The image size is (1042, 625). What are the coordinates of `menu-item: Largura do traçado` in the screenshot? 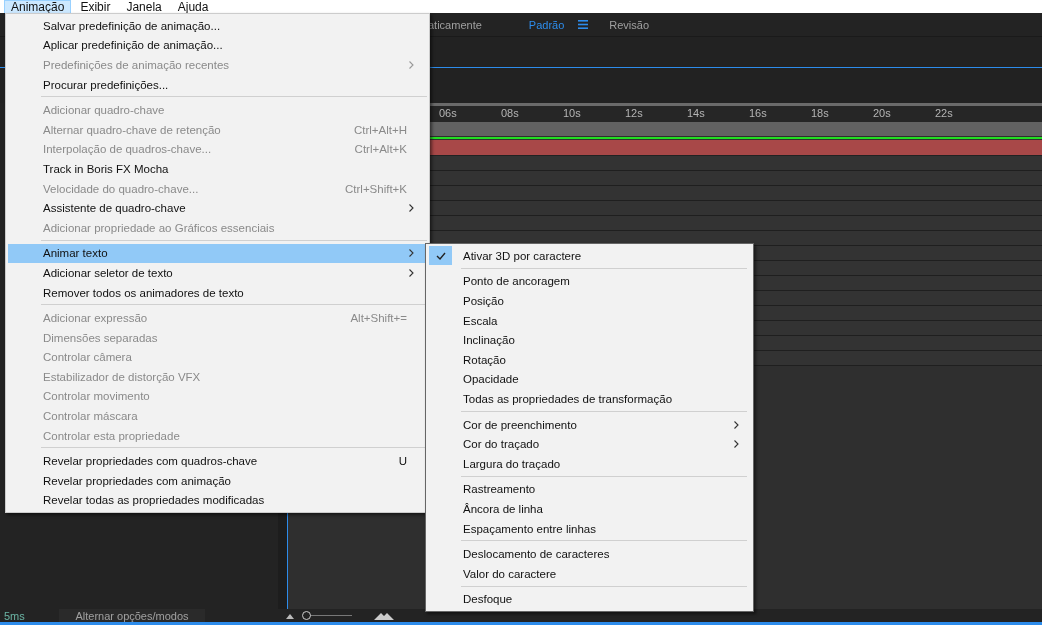 It's located at (589, 463).